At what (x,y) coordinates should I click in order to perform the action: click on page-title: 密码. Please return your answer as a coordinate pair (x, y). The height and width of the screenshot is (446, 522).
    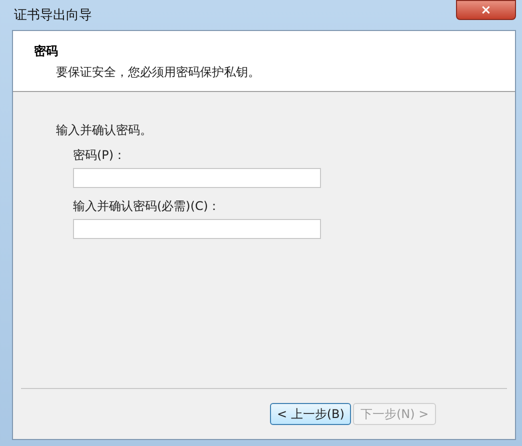
    Looking at the image, I should click on (46, 51).